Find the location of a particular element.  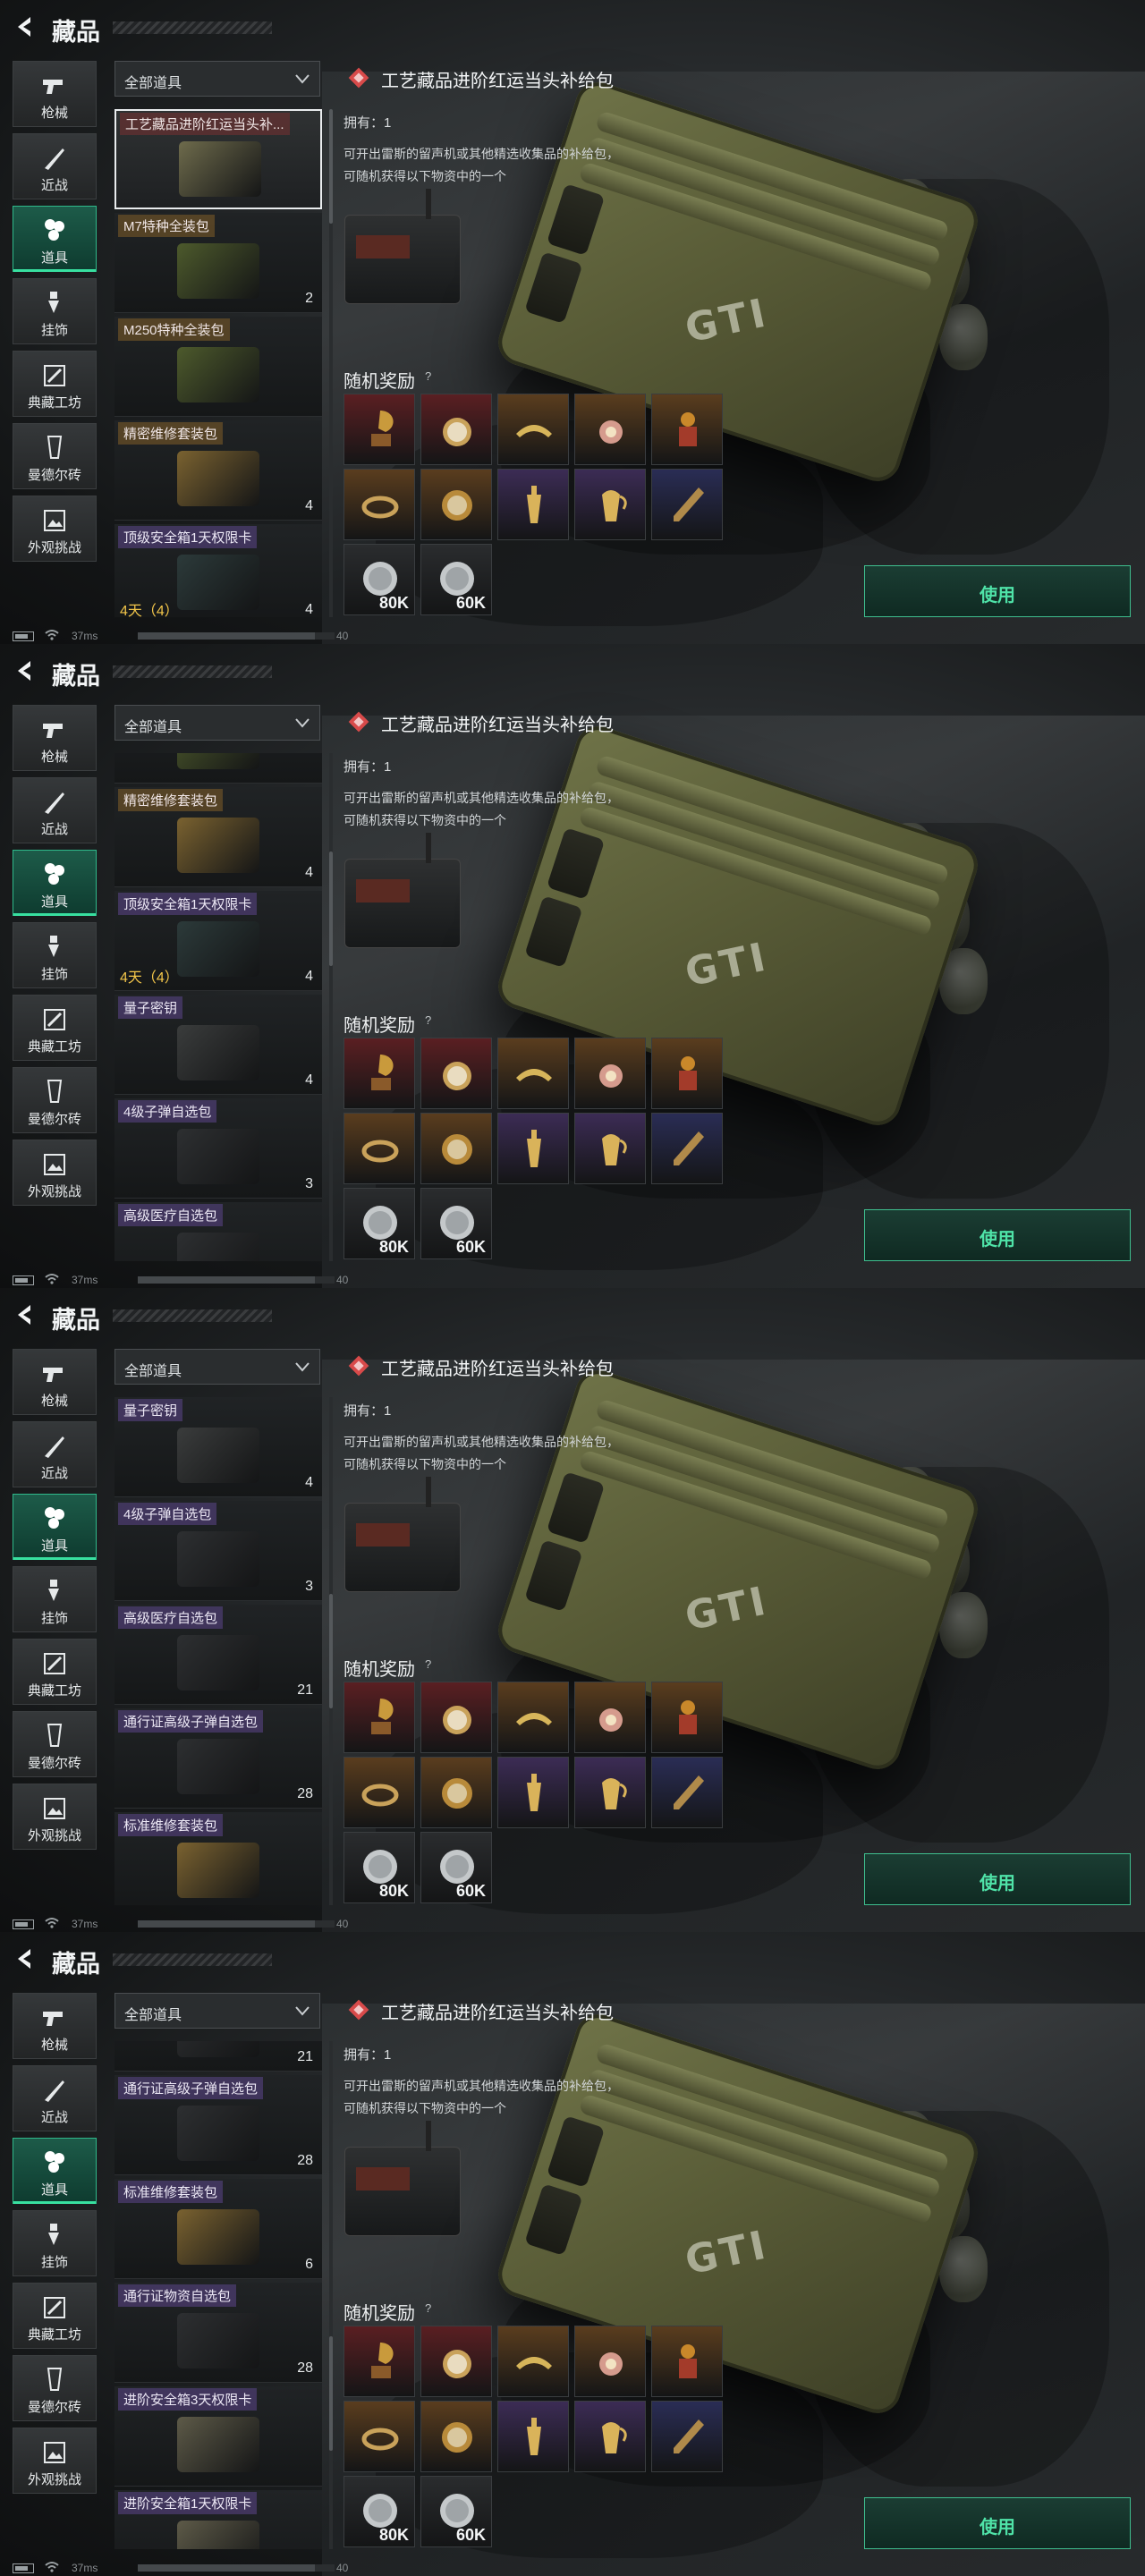

list-item: 标准维修套装包 is located at coordinates (218, 1858).